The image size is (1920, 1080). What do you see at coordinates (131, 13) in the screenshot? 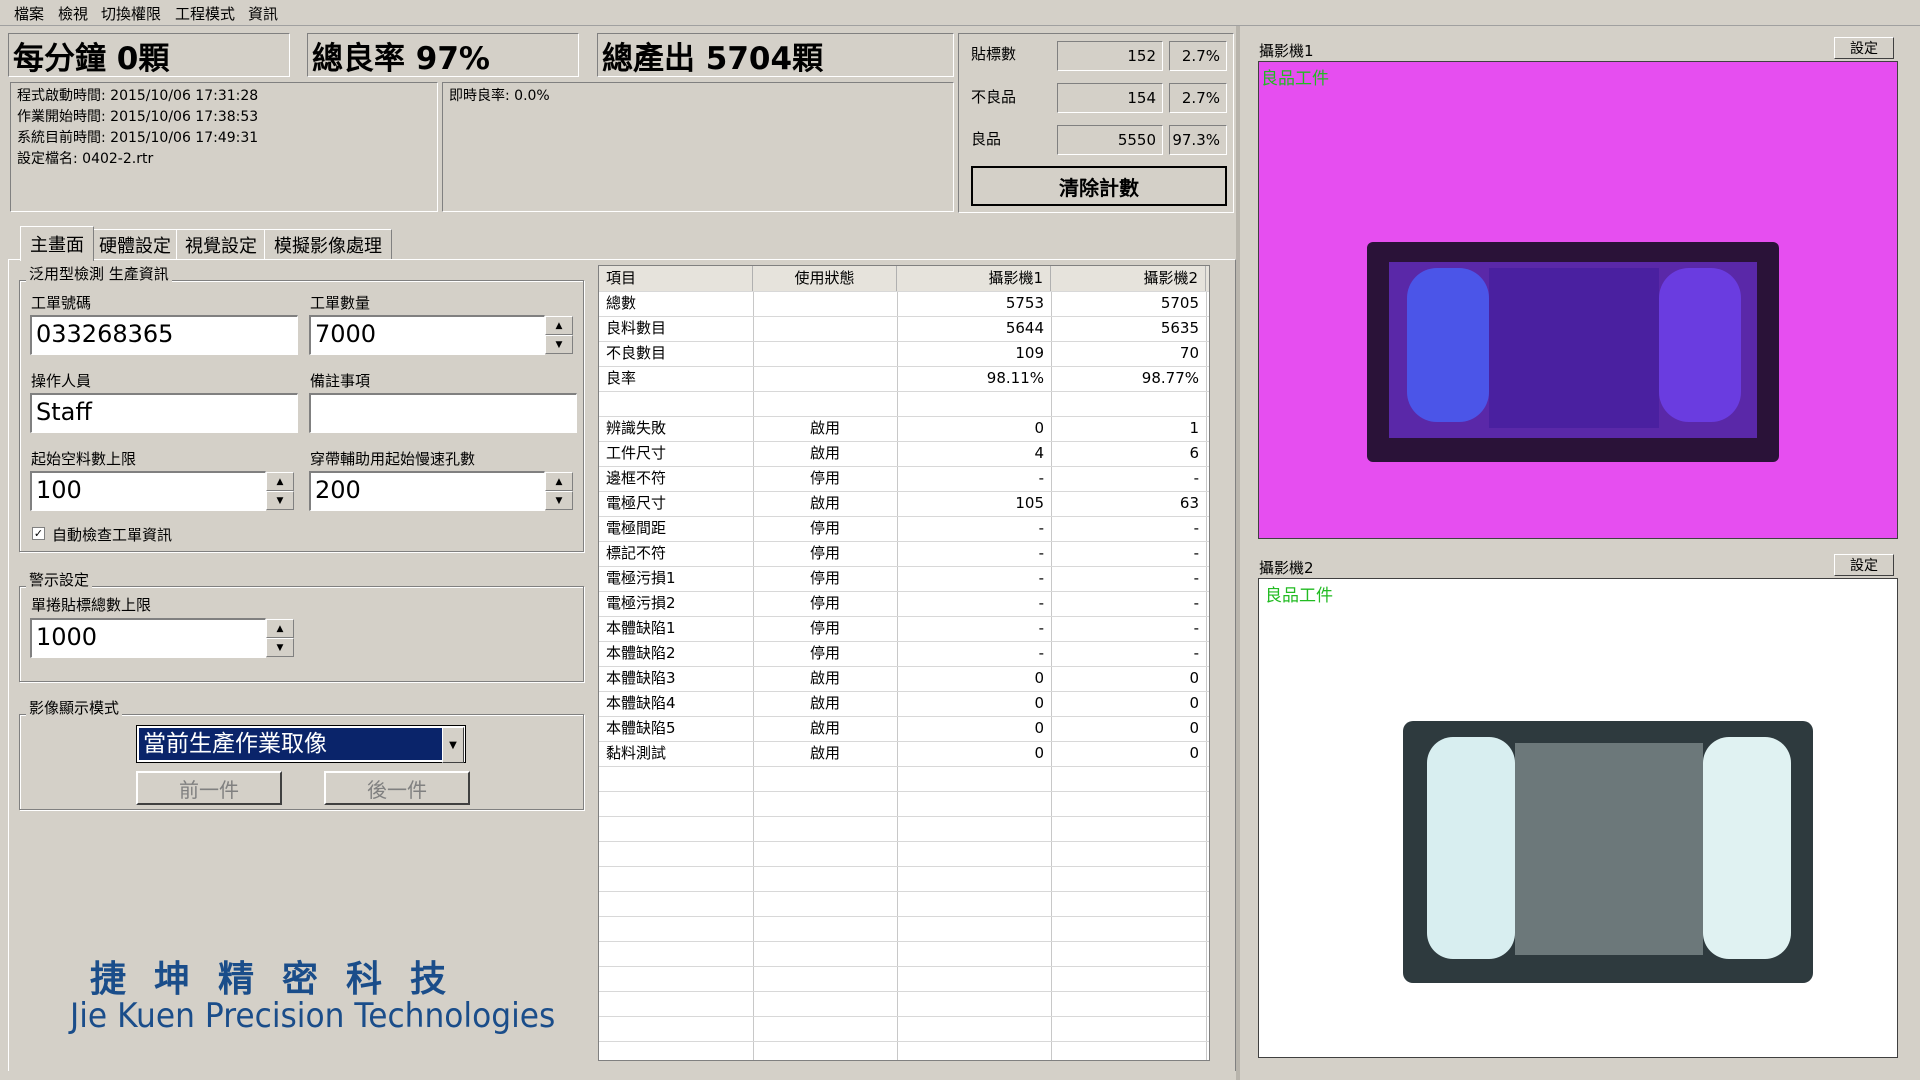
I see `menu-switch-permission: 切換權限` at bounding box center [131, 13].